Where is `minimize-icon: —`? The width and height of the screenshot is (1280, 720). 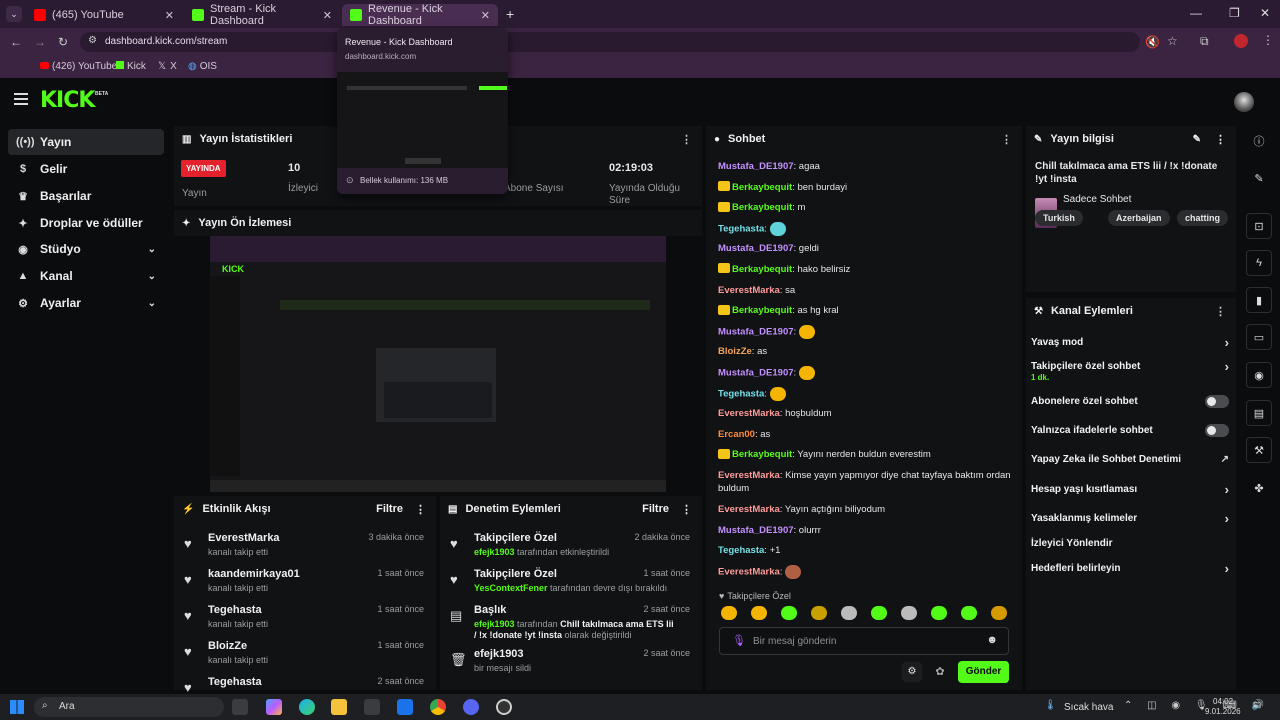 minimize-icon: — is located at coordinates (1196, 13).